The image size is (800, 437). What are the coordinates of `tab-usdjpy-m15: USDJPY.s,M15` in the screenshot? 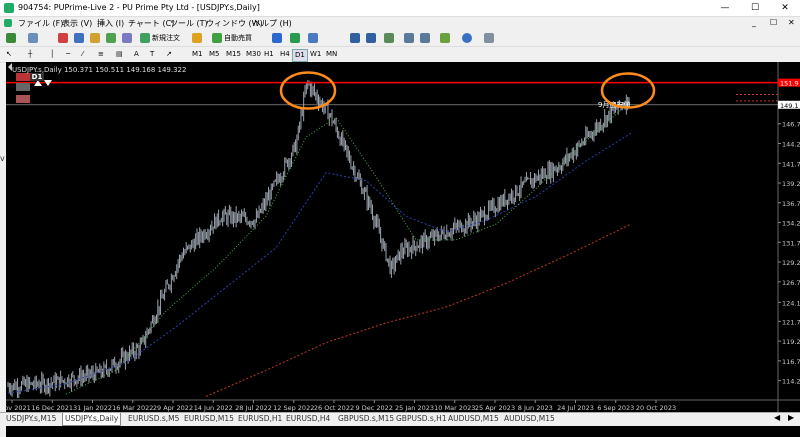 It's located at (31, 419).